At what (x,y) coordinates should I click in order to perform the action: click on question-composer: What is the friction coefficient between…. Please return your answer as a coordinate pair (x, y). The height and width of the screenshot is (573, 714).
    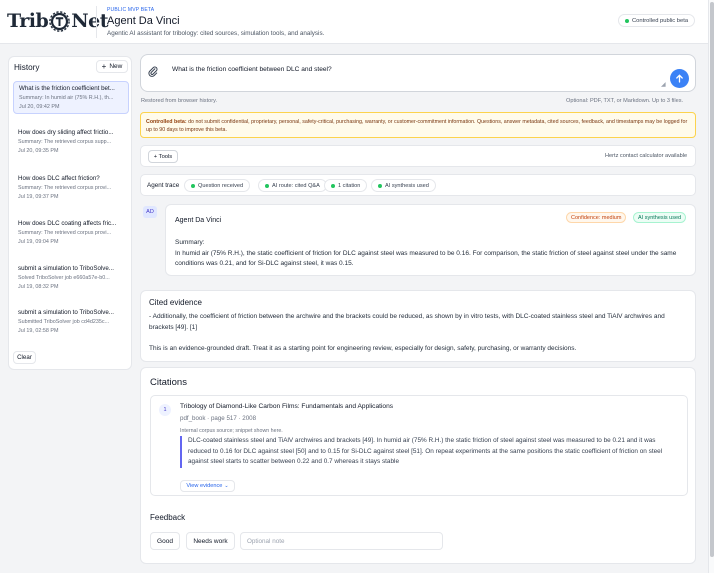
    Looking at the image, I should click on (418, 73).